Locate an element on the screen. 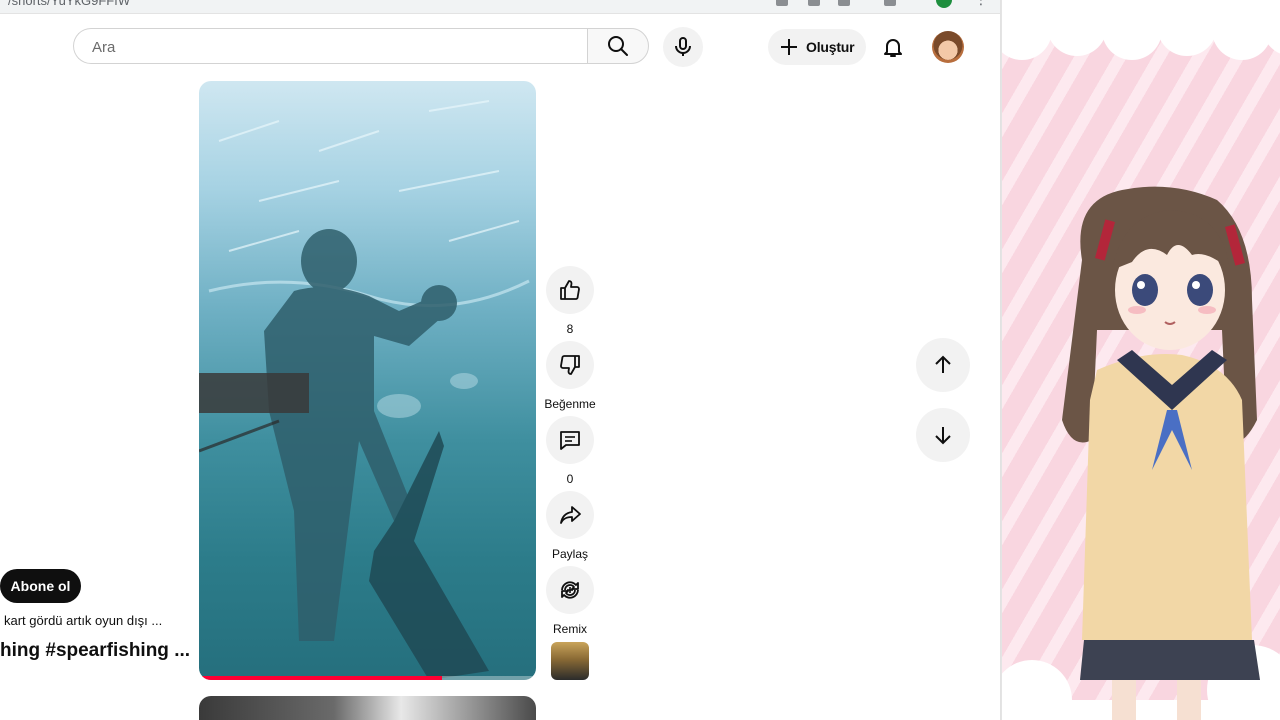 This screenshot has height=720, width=1280. search-box is located at coordinates (330, 46).